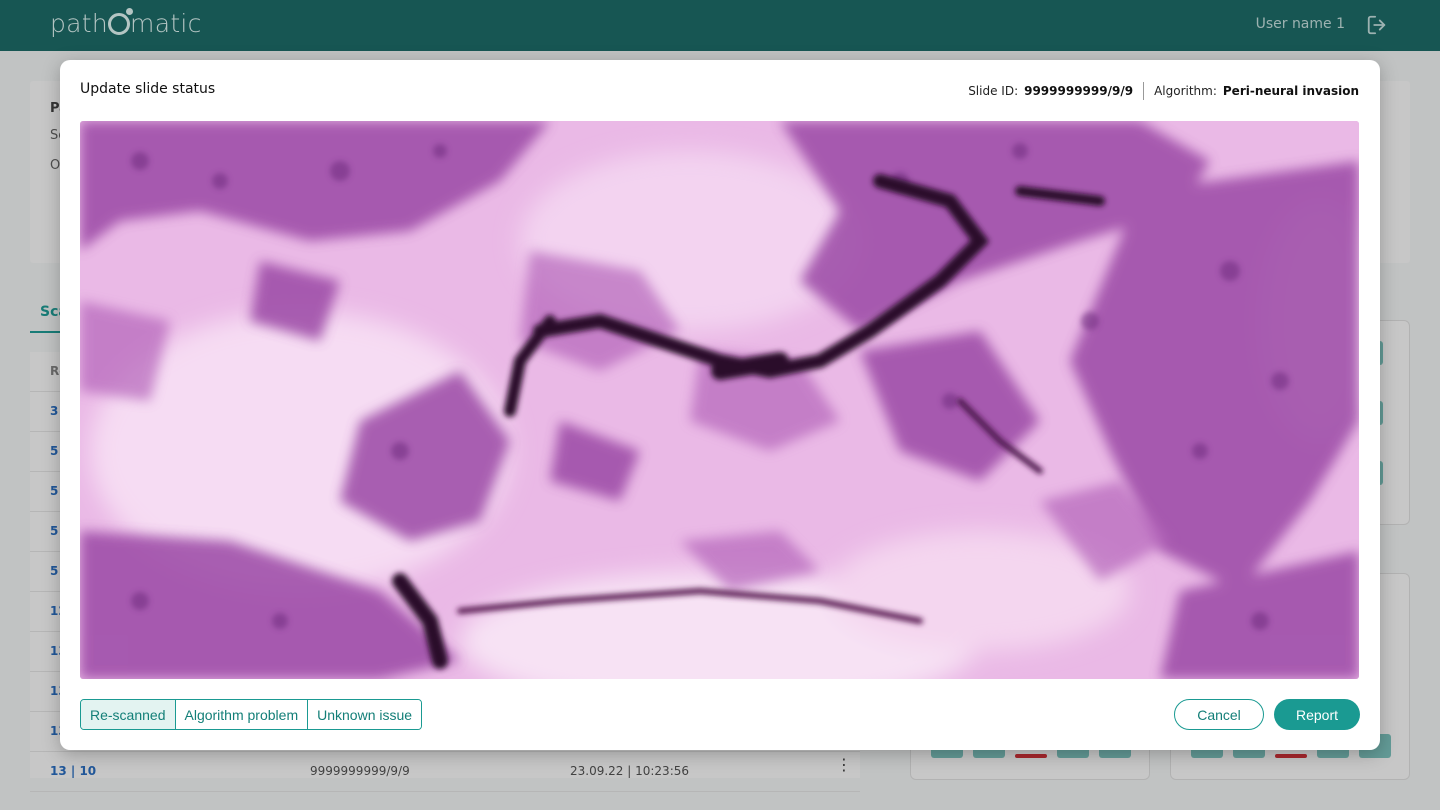 The image size is (1440, 810). Describe the element at coordinates (1290, 91) in the screenshot. I see `algorithm-value: Peri-neural invasion` at that location.